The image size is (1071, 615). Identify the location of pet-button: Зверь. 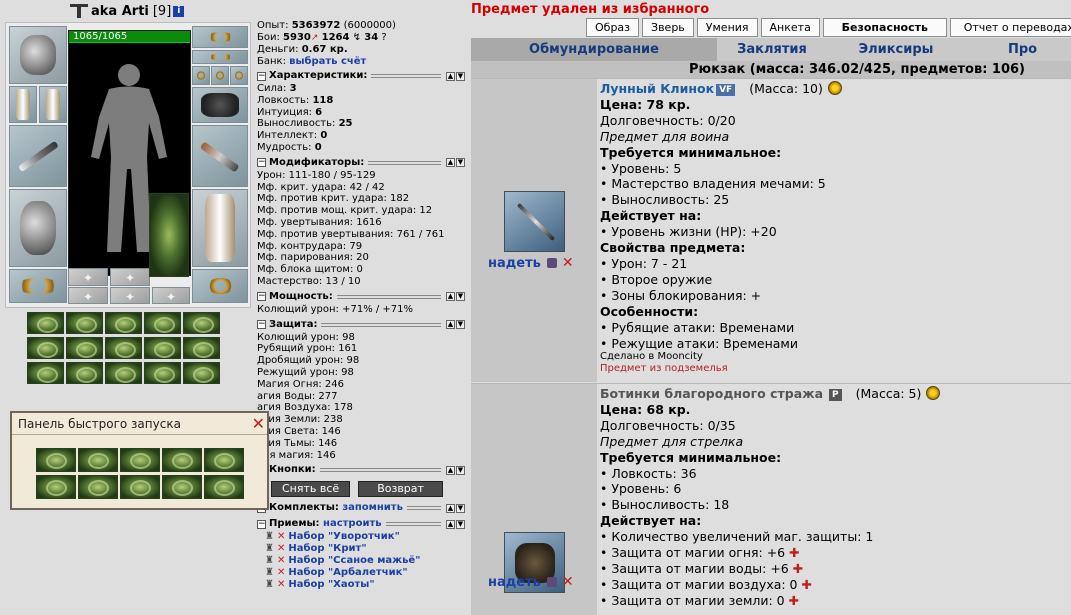
(668, 27).